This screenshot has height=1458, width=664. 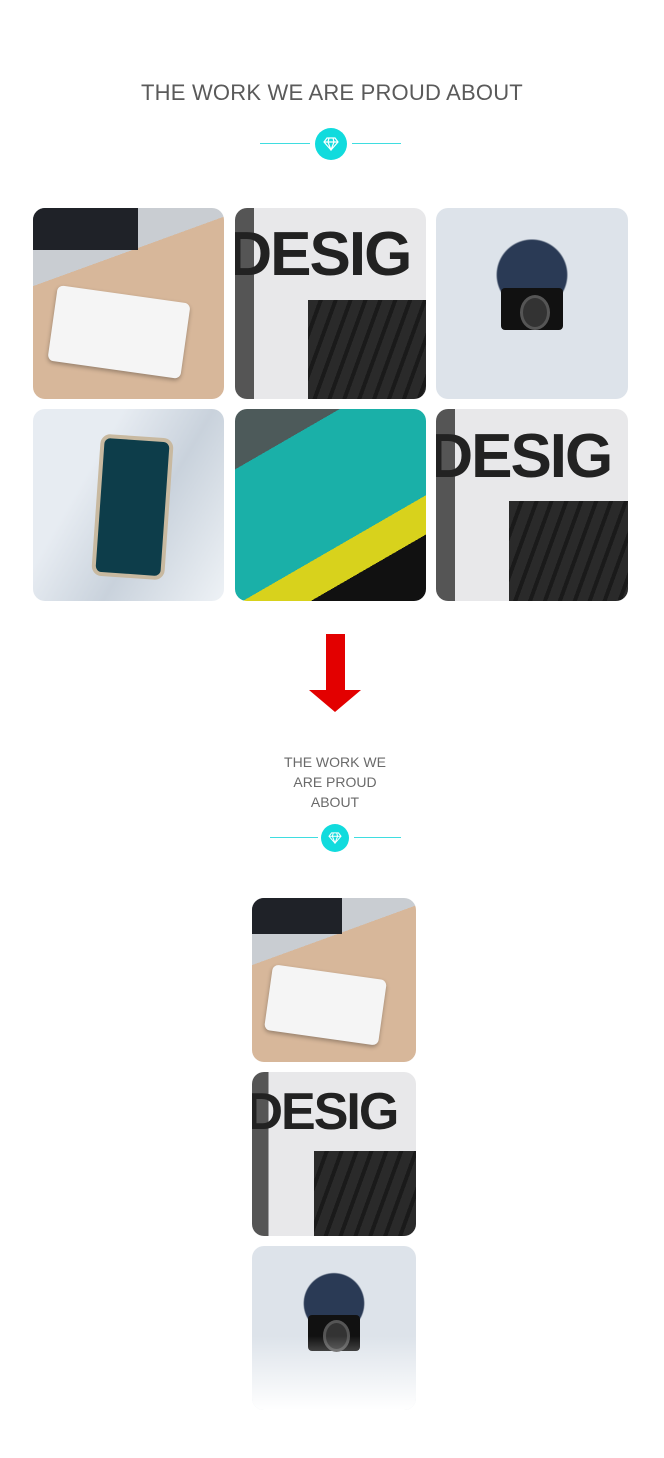 What do you see at coordinates (330, 505) in the screenshot?
I see `gallery-item-tablet` at bounding box center [330, 505].